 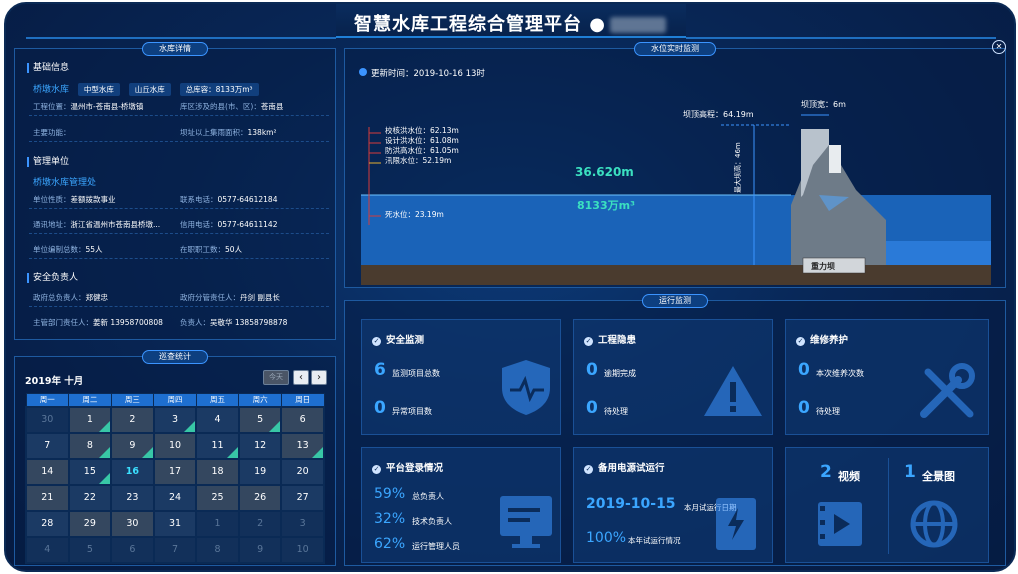 I want to click on onjob-row: 在职职工数：50人, so click(x=211, y=249).